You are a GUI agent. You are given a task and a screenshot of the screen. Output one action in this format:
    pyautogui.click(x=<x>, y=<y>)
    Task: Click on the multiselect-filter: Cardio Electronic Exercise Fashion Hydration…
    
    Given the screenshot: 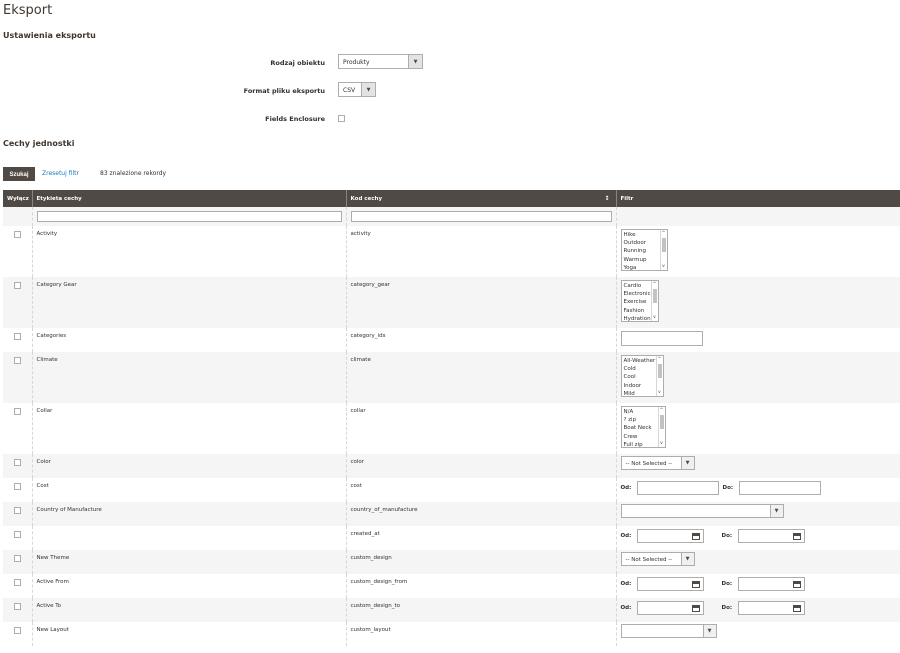 What is the action you would take?
    pyautogui.click(x=639, y=301)
    